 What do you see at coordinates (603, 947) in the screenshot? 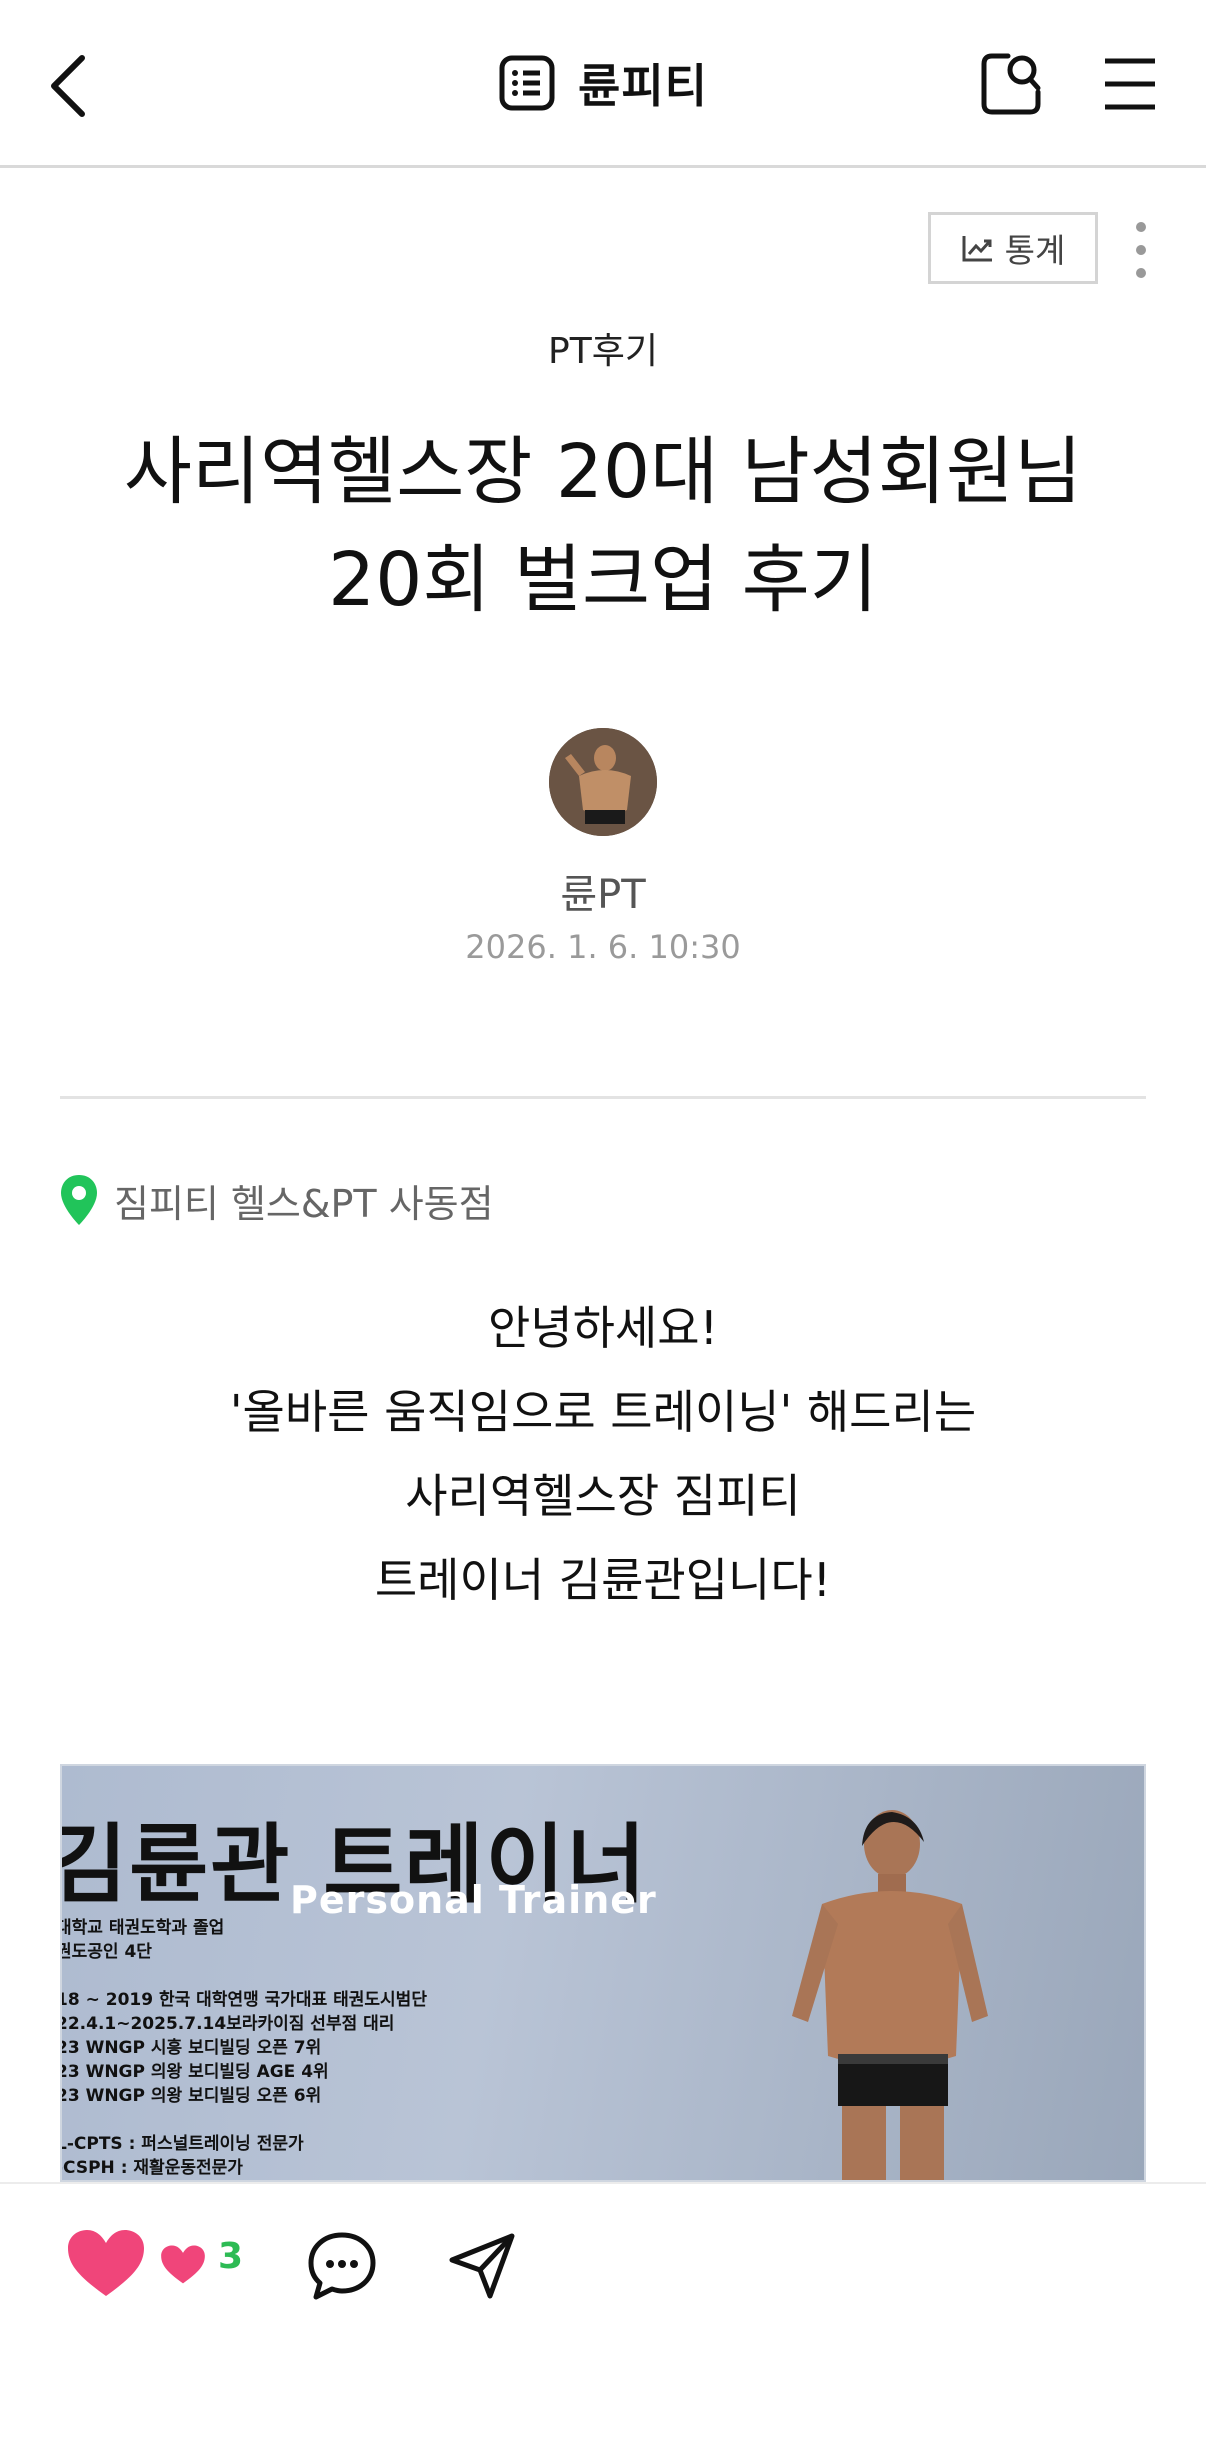
I see `post-date: 2026. 1. 6. 10:30` at bounding box center [603, 947].